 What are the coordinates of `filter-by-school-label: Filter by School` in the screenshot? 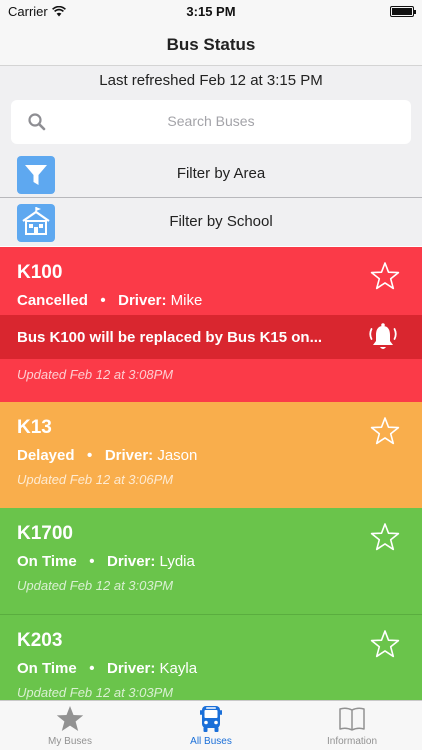 It's located at (221, 221).